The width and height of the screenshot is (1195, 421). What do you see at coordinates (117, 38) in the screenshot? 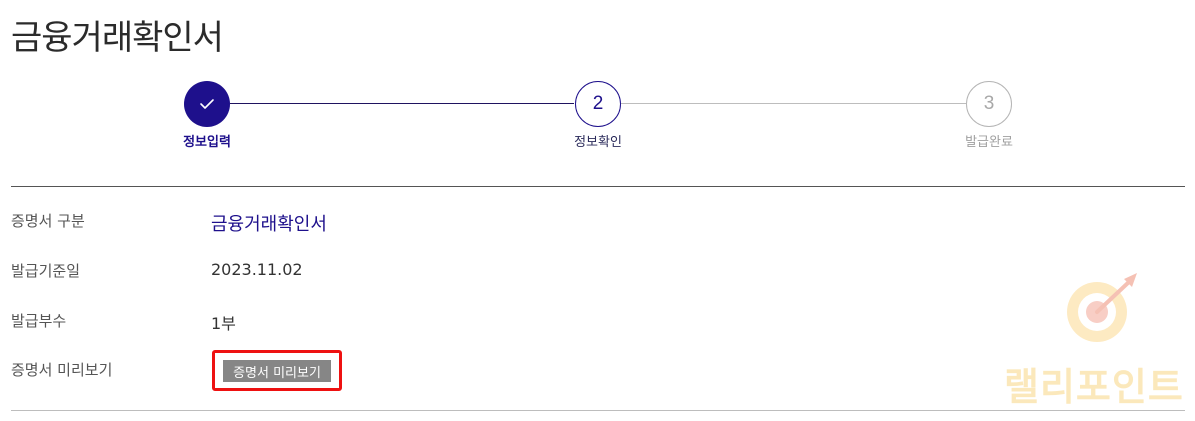
I see `page-title: 금융거래확인서` at bounding box center [117, 38].